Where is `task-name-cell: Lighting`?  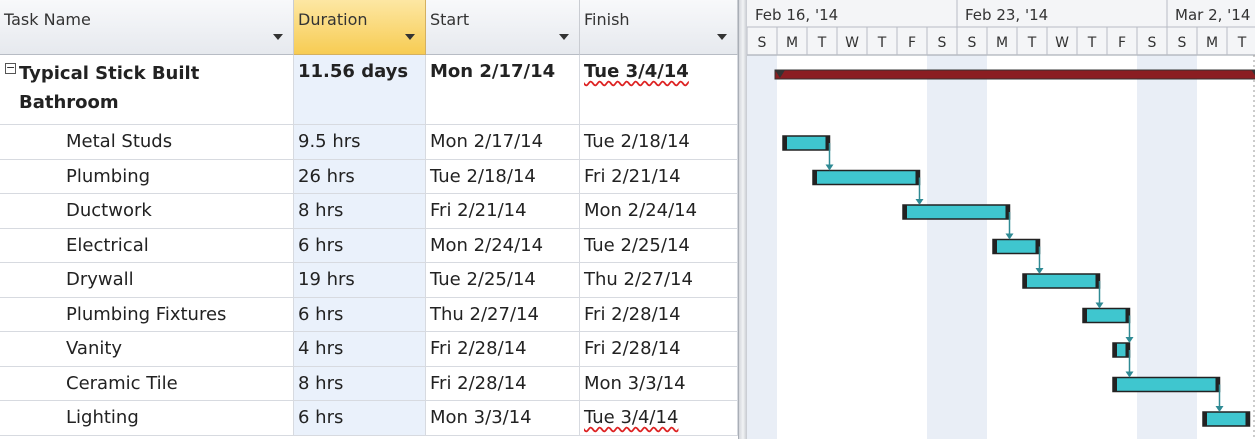
task-name-cell: Lighting is located at coordinates (147, 418).